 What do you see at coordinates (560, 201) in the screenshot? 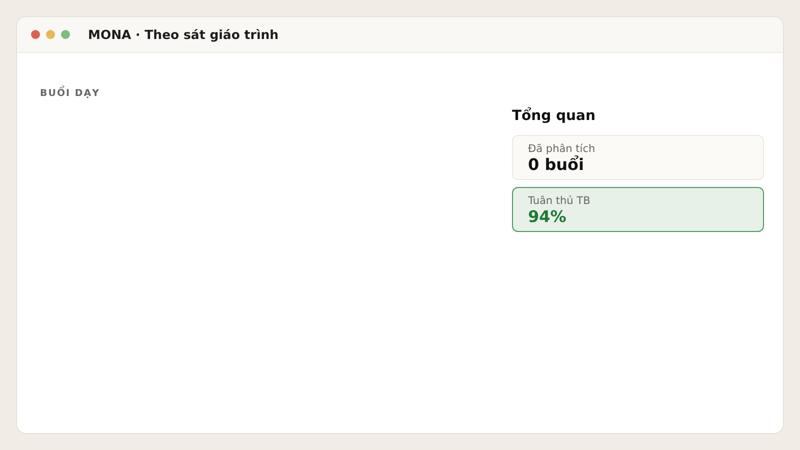
I see `stat-label: Tuân thủ TB` at bounding box center [560, 201].